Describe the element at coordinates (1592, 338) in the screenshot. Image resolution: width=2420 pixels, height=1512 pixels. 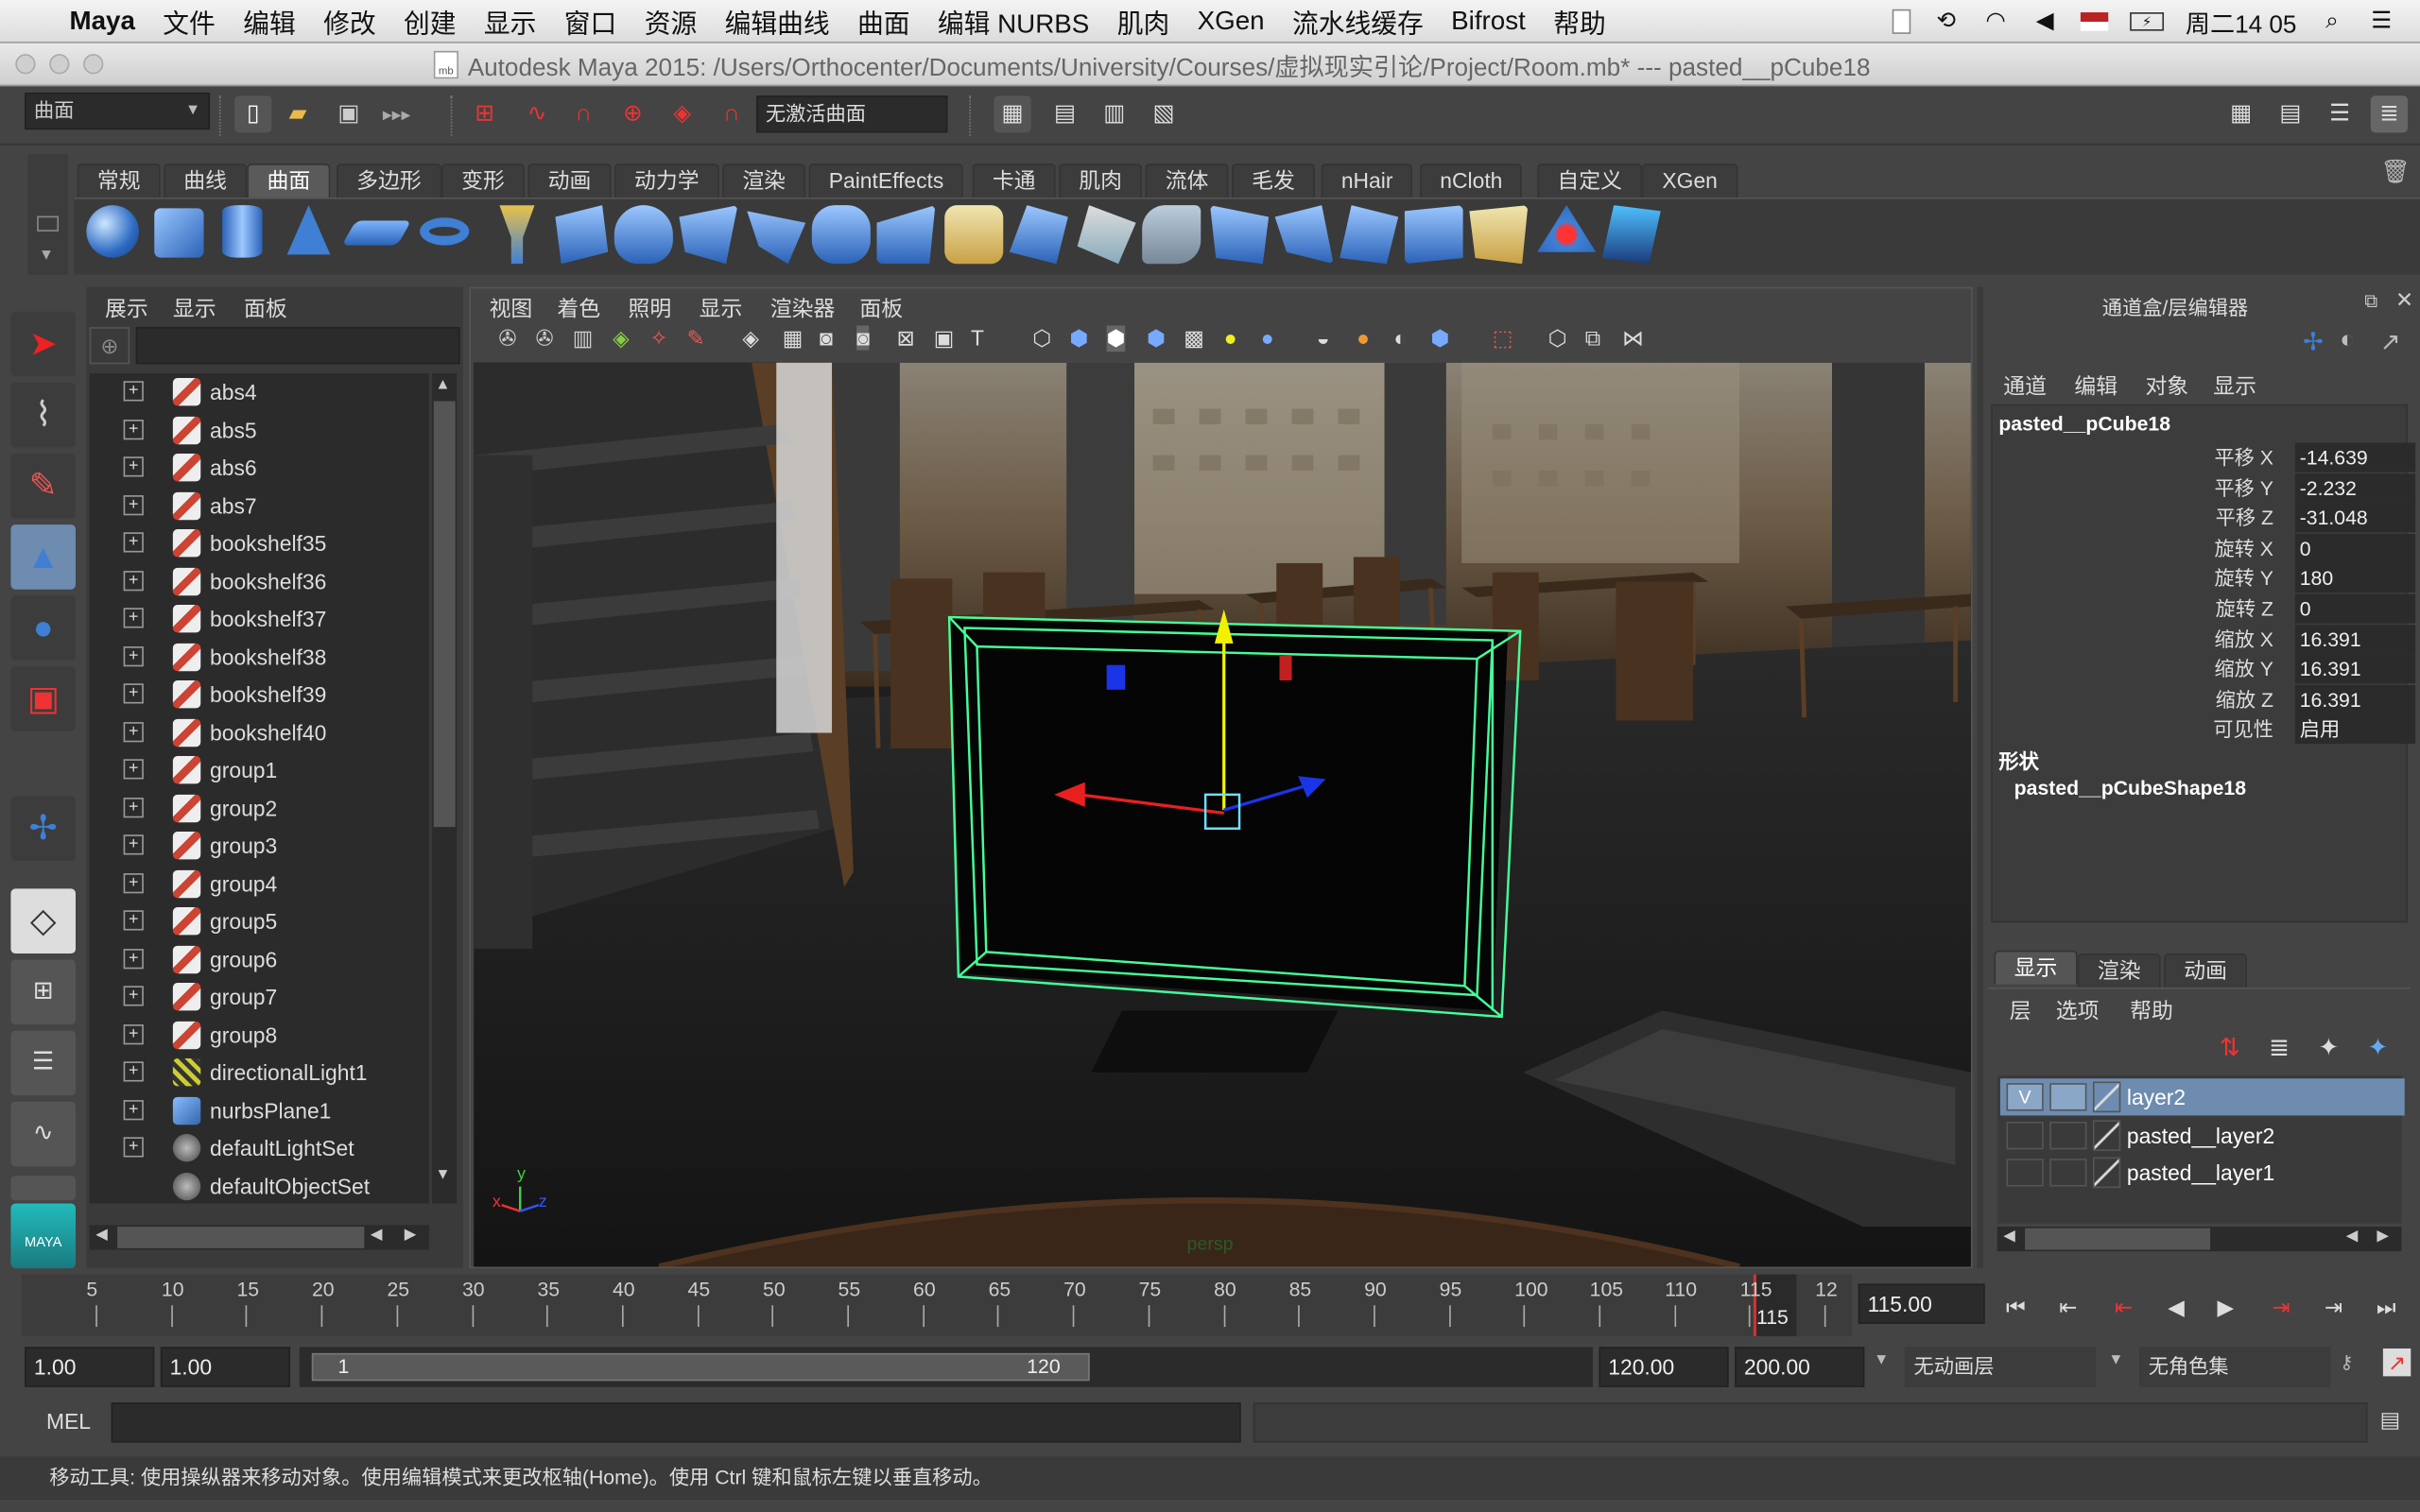
I see `frame-selection-icon: ⧉` at that location.